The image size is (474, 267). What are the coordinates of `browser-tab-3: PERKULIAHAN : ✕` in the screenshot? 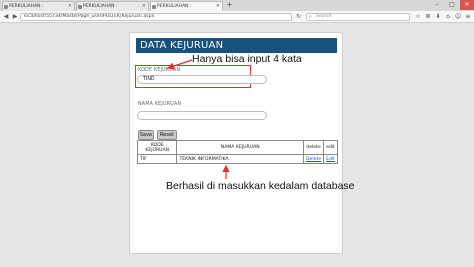 It's located at (186, 6).